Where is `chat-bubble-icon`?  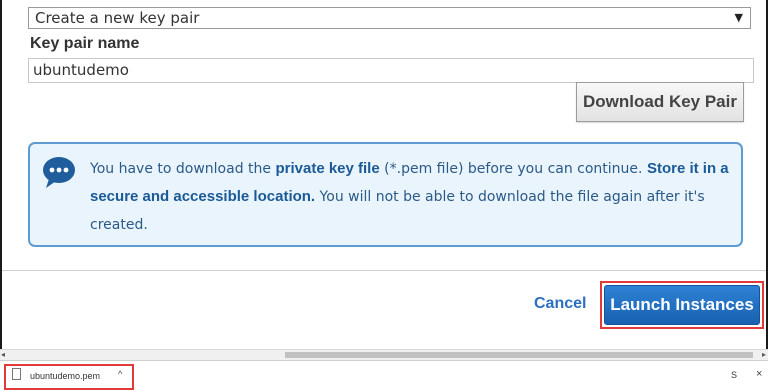
chat-bubble-icon is located at coordinates (59, 172).